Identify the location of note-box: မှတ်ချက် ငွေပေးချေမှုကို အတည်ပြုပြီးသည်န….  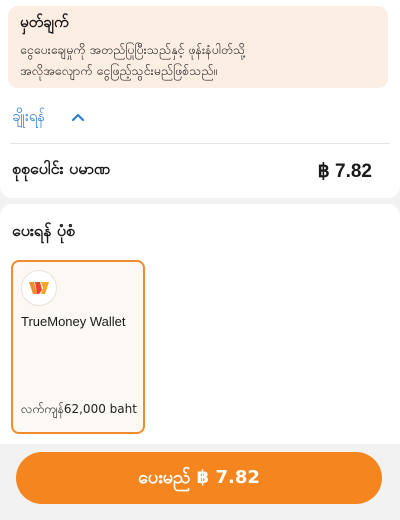
(198, 47).